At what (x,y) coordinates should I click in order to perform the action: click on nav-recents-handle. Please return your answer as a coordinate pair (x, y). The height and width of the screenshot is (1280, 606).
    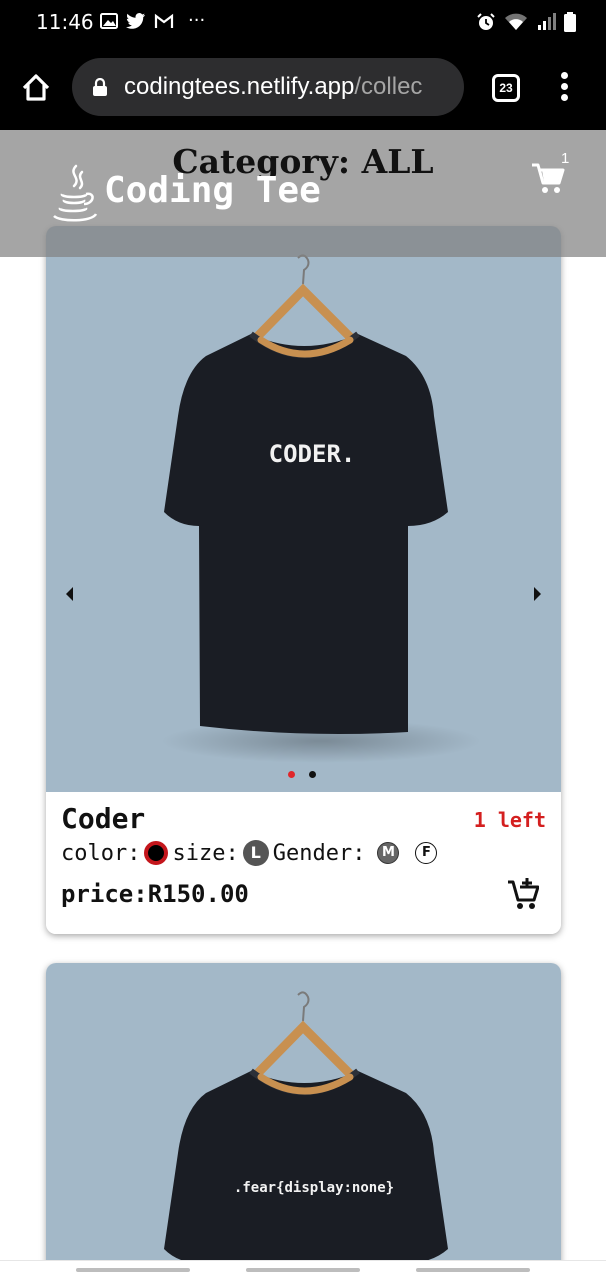
    Looking at the image, I should click on (473, 1270).